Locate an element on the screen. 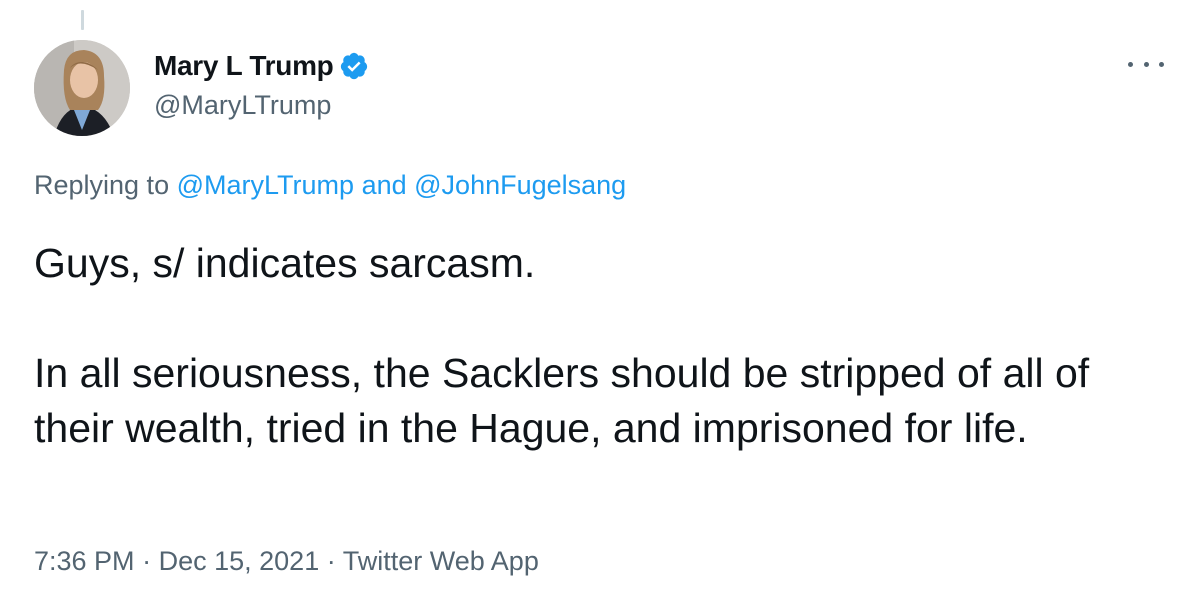 This screenshot has width=1196, height=616. more-horizontal-icon is located at coordinates (1146, 64).